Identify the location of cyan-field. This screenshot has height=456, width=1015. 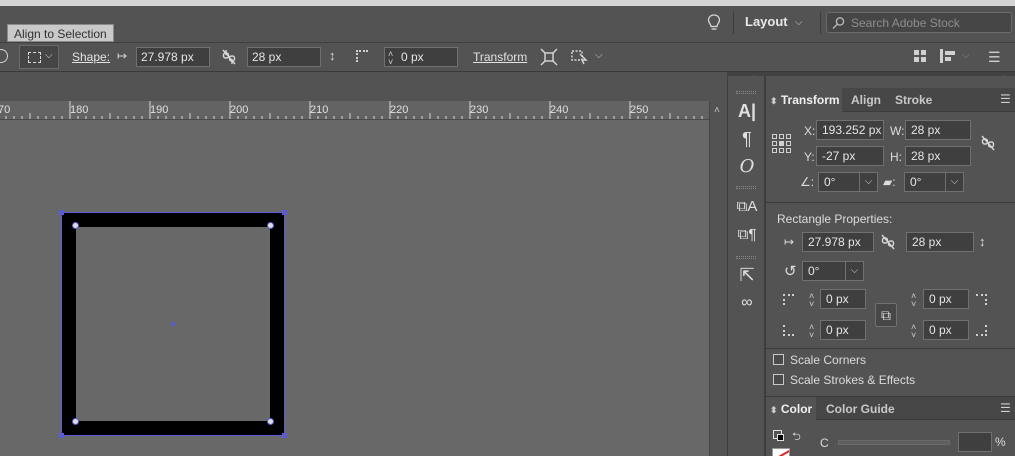
(975, 442).